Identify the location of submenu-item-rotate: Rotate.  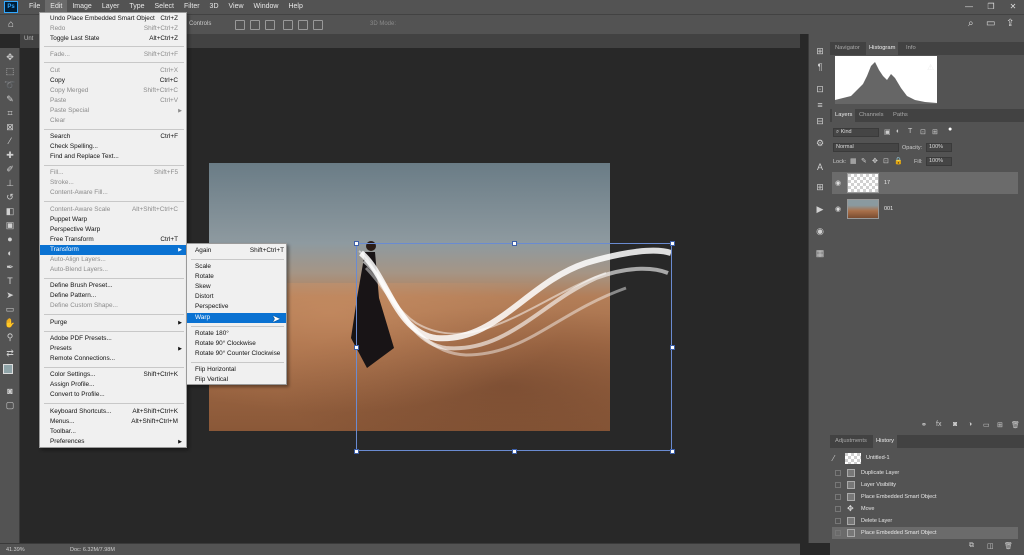
(240, 277).